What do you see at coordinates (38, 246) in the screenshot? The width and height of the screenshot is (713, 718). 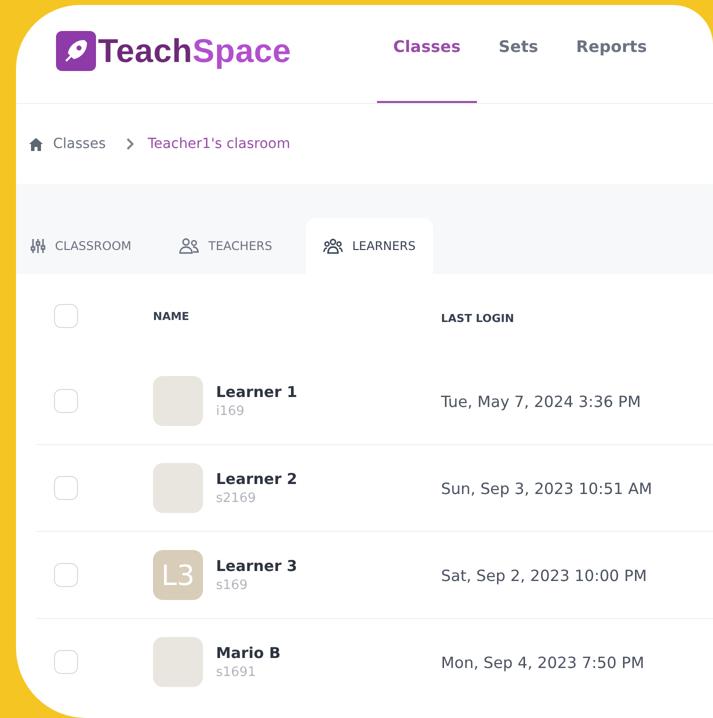 I see `sliders-icon` at bounding box center [38, 246].